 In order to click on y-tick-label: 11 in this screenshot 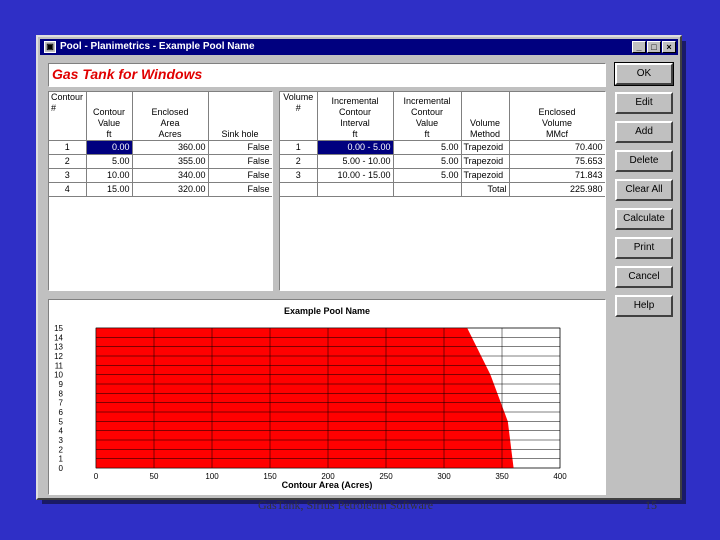, I will do `click(59, 365)`.